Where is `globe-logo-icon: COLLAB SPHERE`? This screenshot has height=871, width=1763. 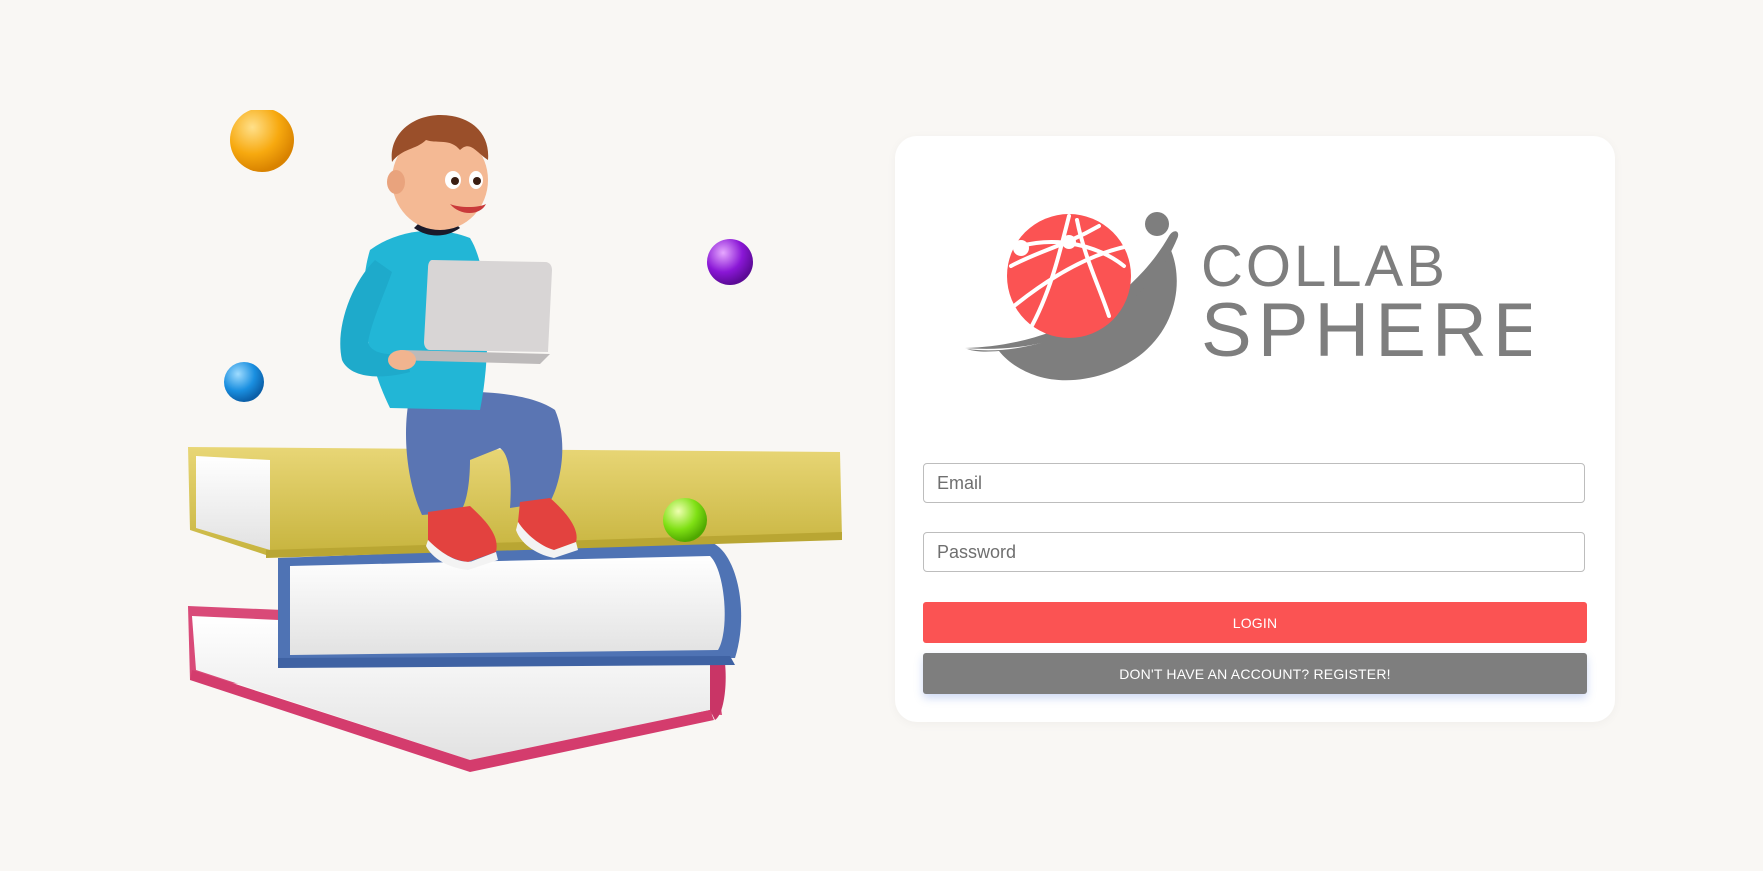 globe-logo-icon: COLLAB SPHERE is located at coordinates (1248, 296).